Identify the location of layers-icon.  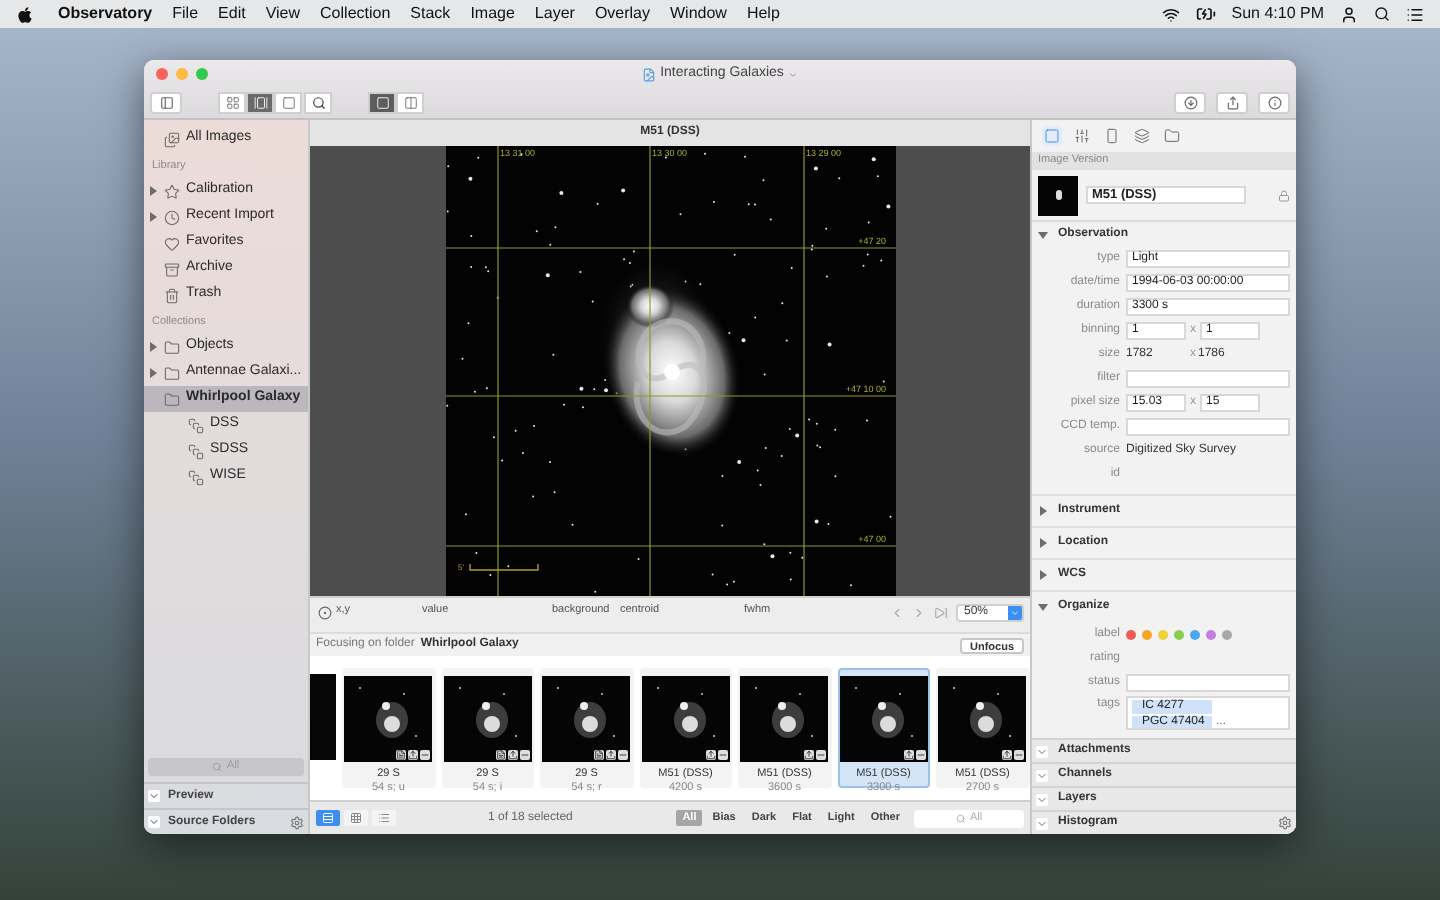
(1142, 136).